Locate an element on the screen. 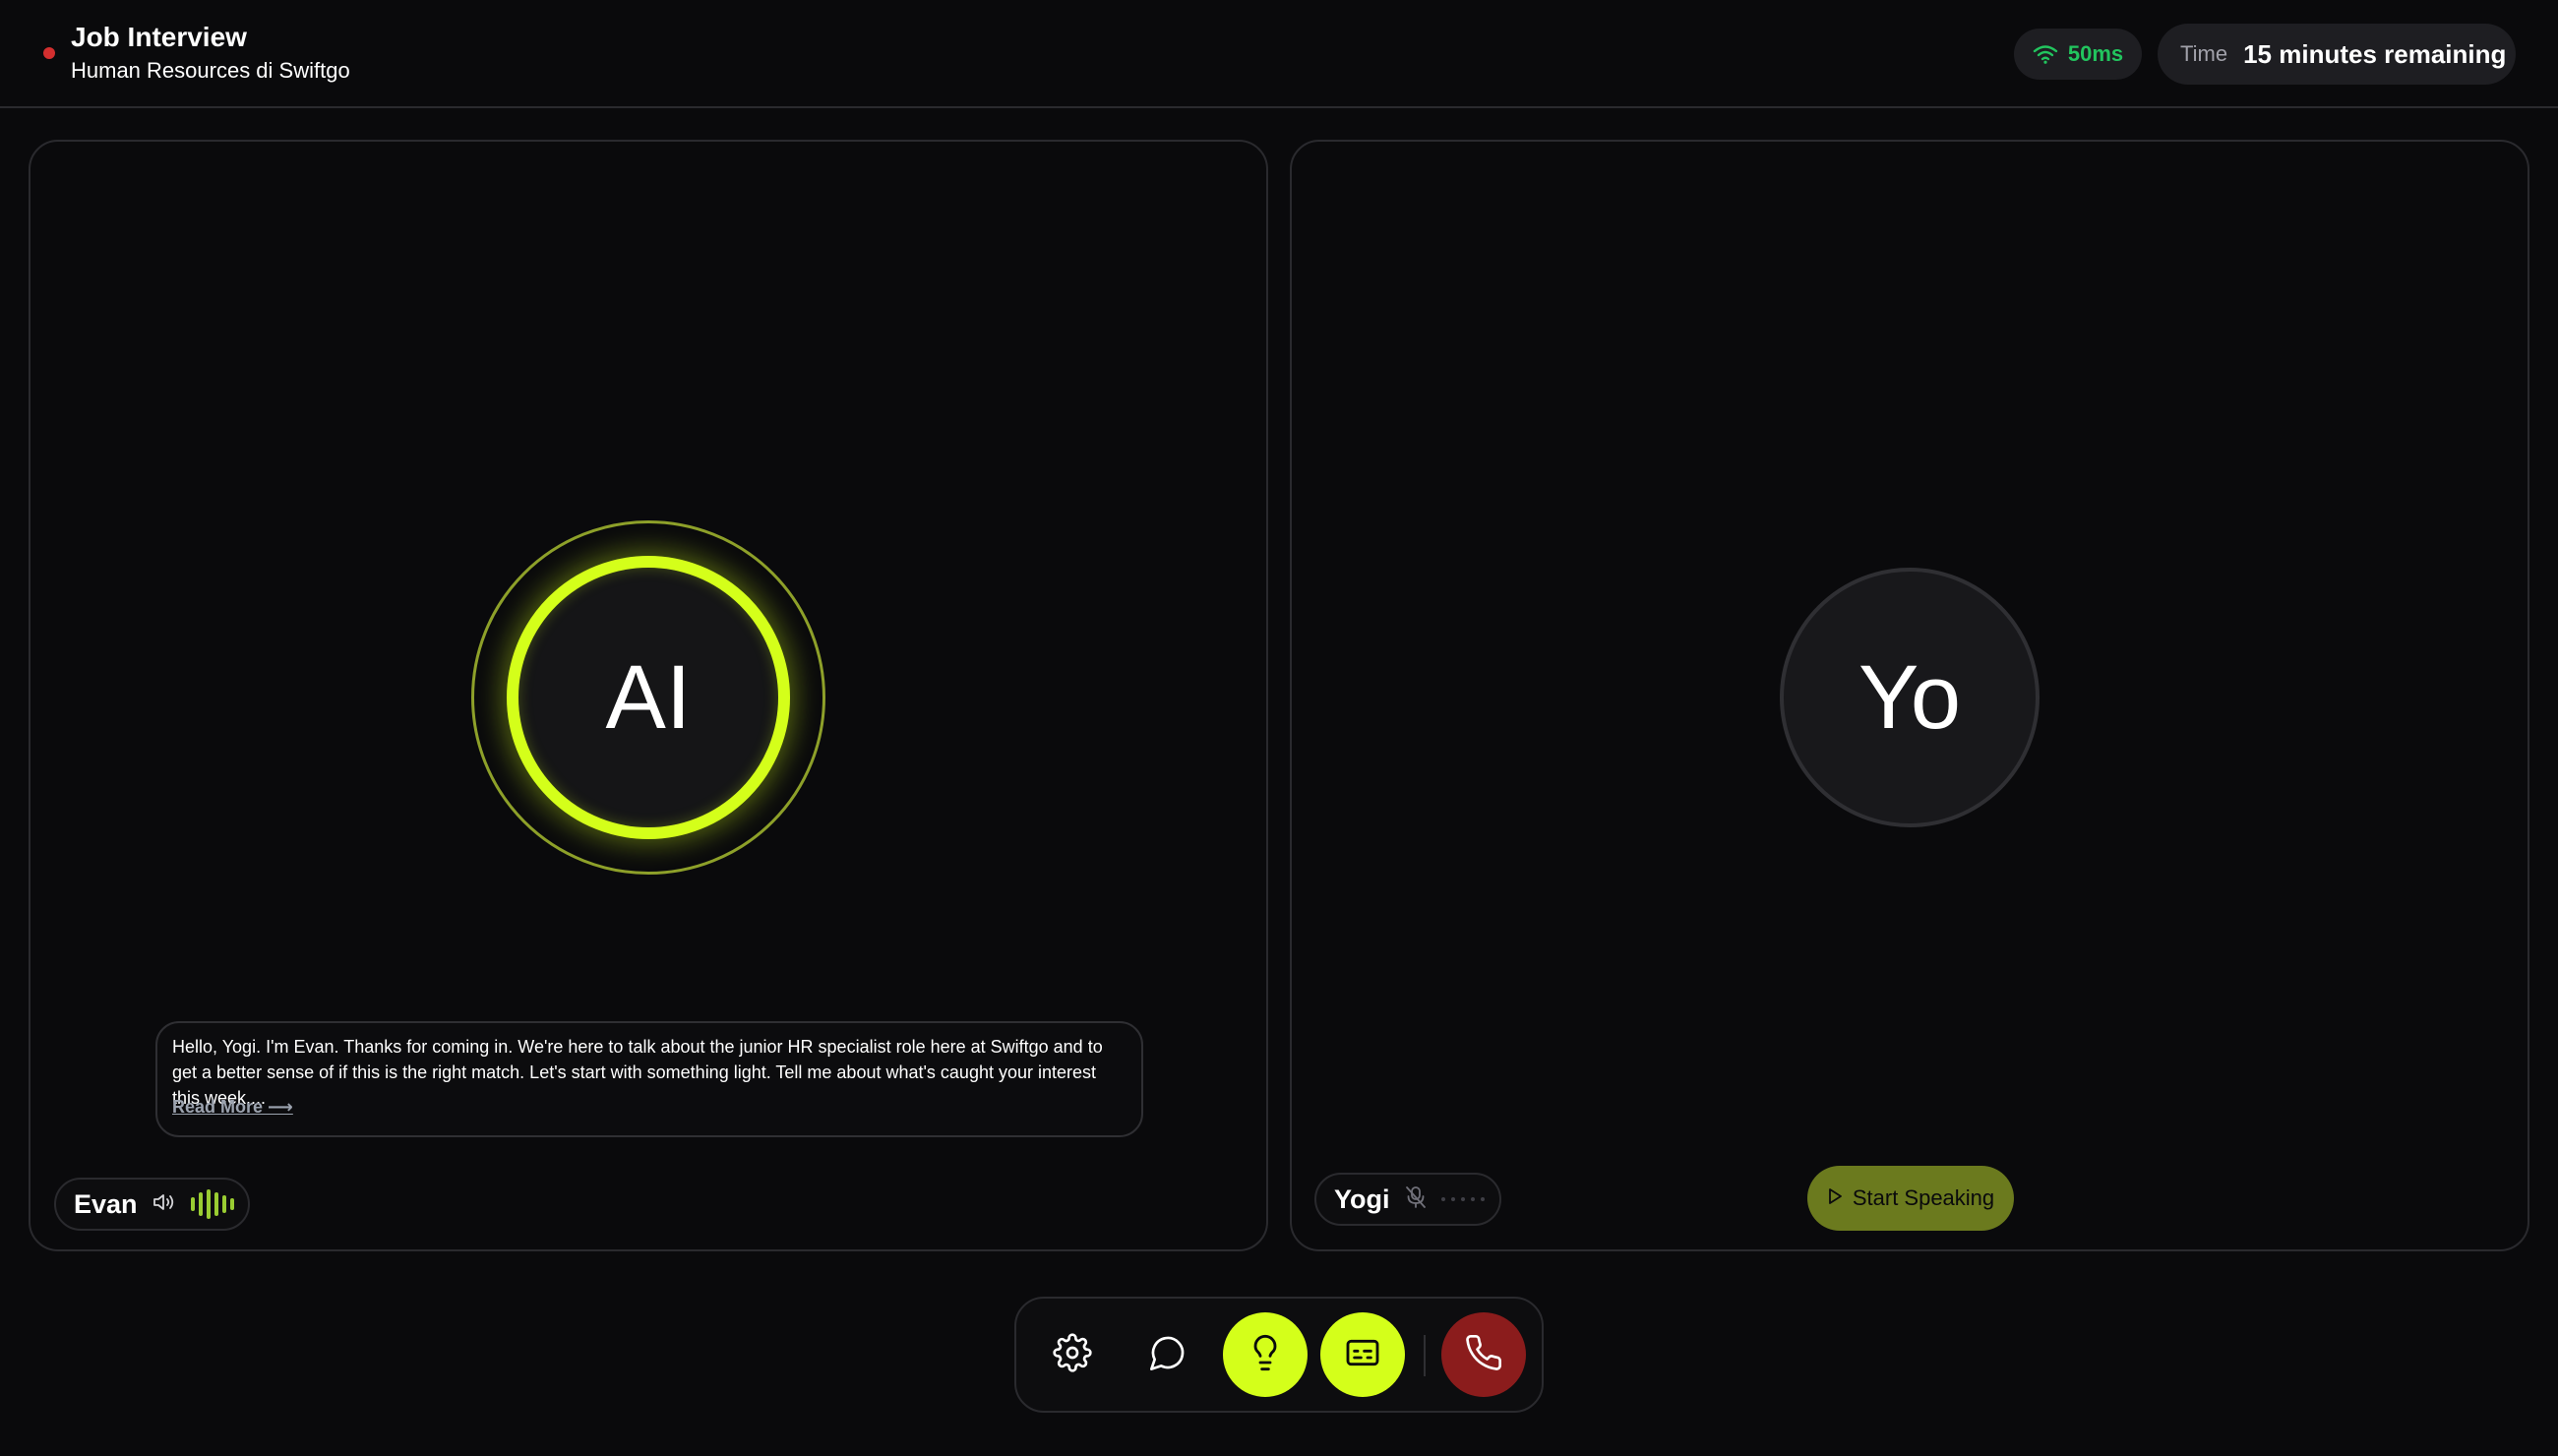 This screenshot has width=2558, height=1456. time-remaining-badge: Time 15 minutes remaining is located at coordinates (2337, 54).